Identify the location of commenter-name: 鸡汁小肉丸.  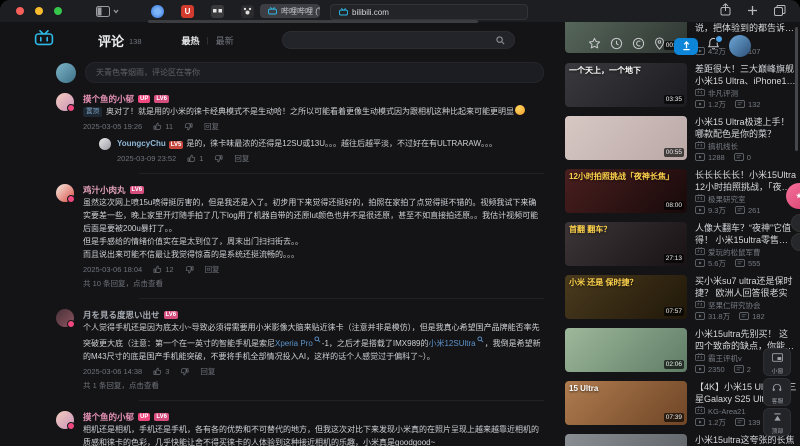
(104, 190).